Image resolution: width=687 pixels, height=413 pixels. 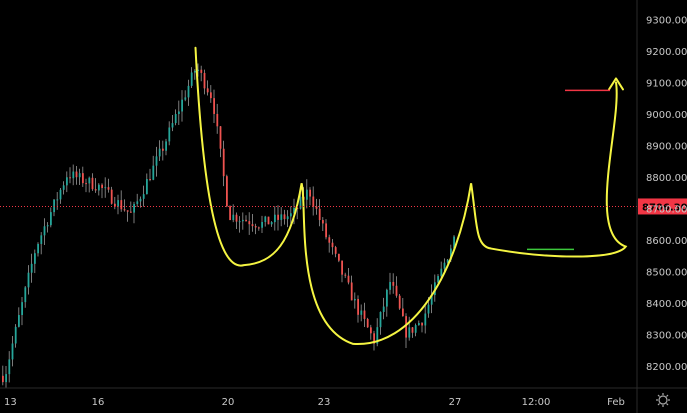 I want to click on y-tick-label: 9000.00, so click(x=666, y=115).